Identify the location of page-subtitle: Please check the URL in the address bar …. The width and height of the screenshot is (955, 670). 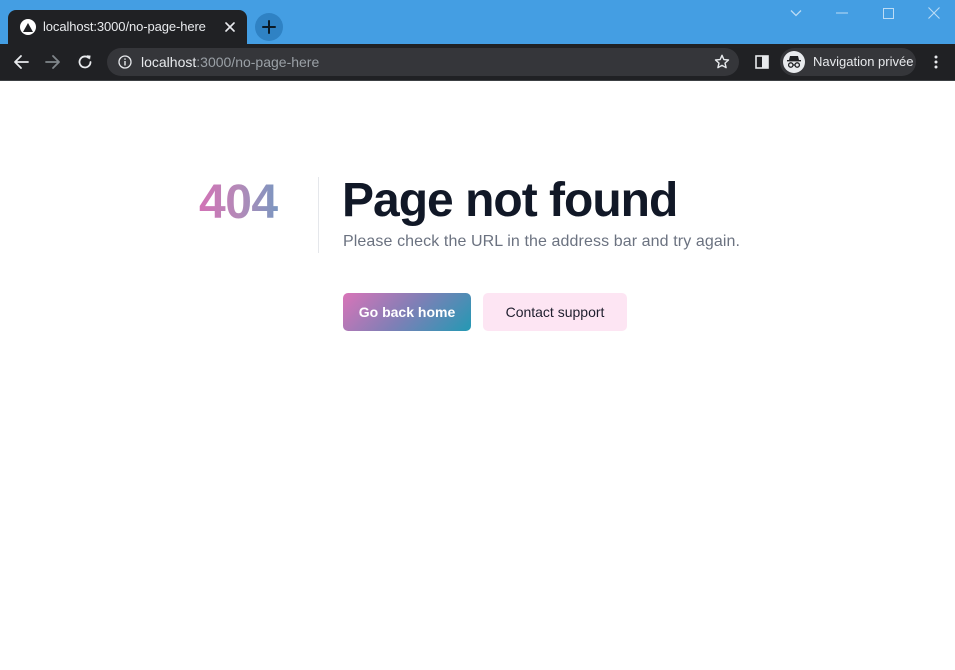
(542, 241).